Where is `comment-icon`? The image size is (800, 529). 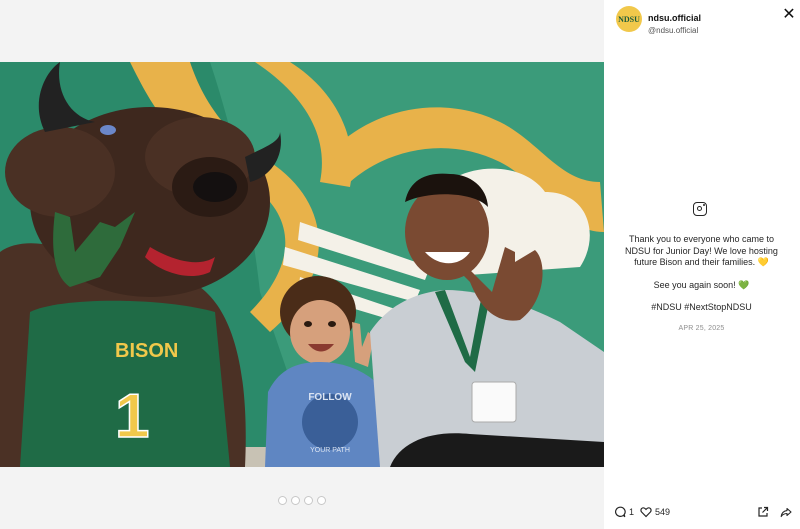
comment-icon is located at coordinates (620, 512).